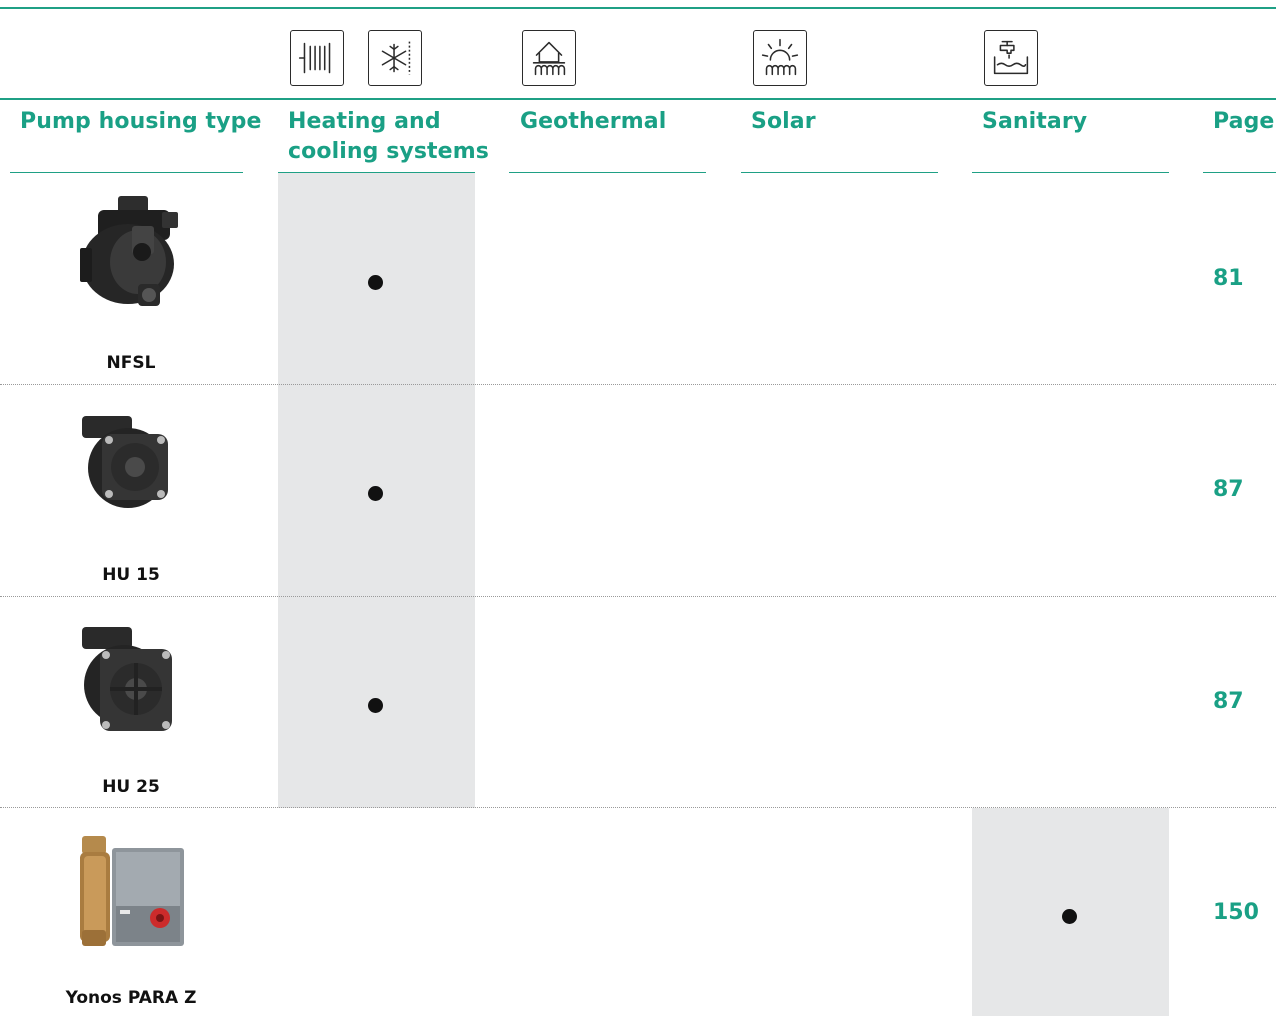 The width and height of the screenshot is (1276, 1016). Describe the element at coordinates (1011, 58) in the screenshot. I see `sanitary-tap-icon` at that location.